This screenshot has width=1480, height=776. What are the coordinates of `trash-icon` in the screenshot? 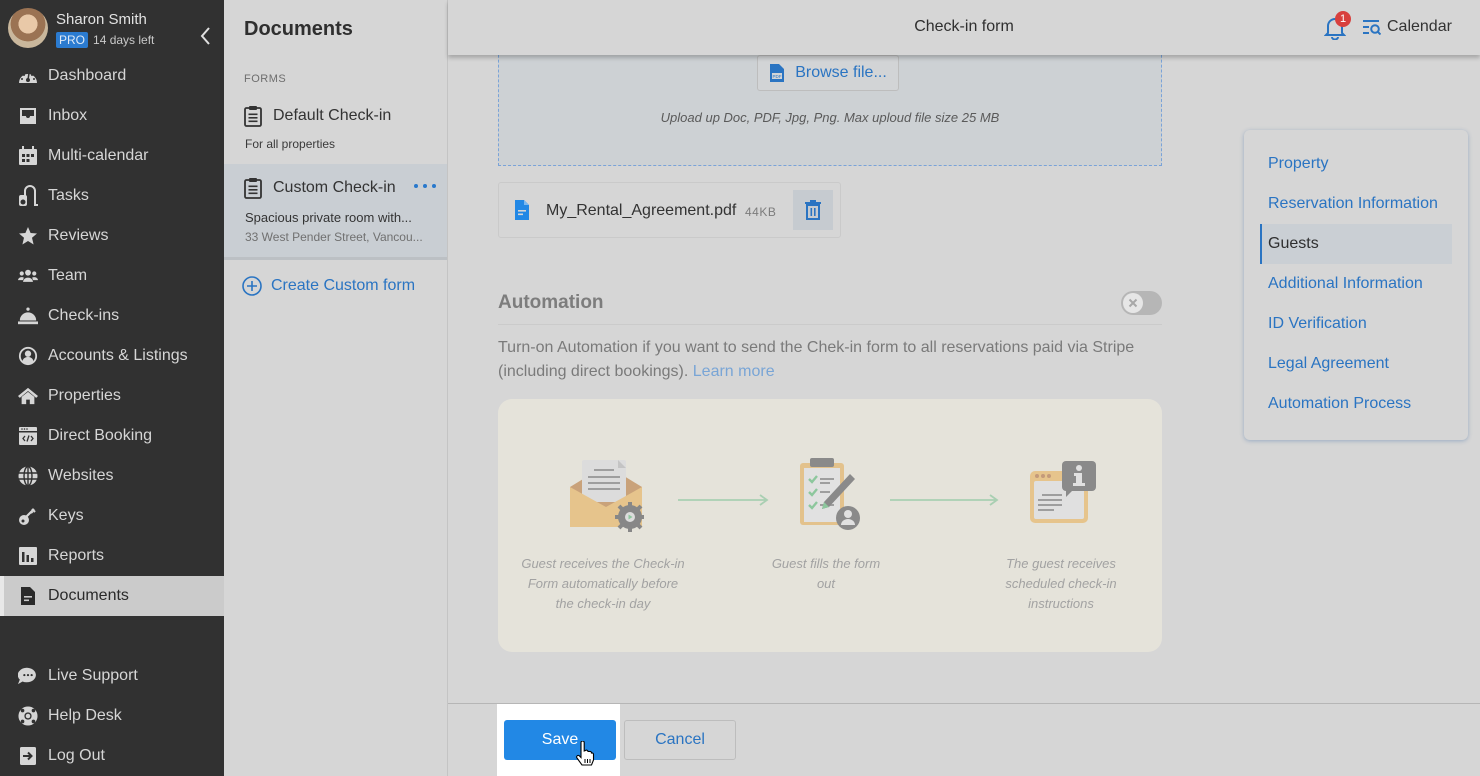 It's located at (813, 210).